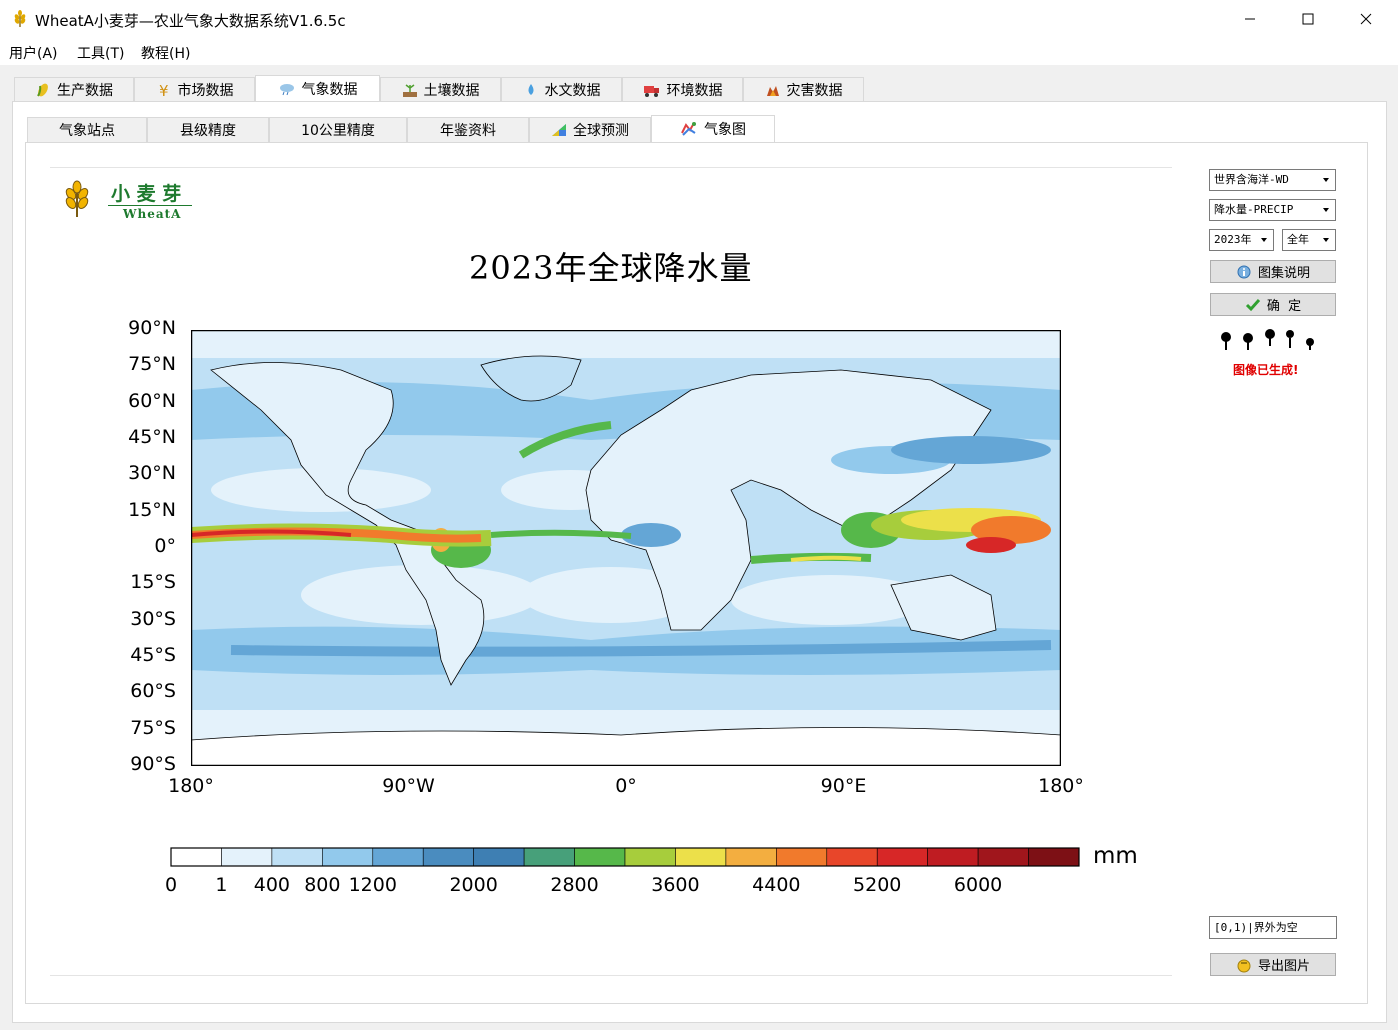 Image resolution: width=1398 pixels, height=1030 pixels. I want to click on tab-county-label: 县级精度, so click(208, 131).